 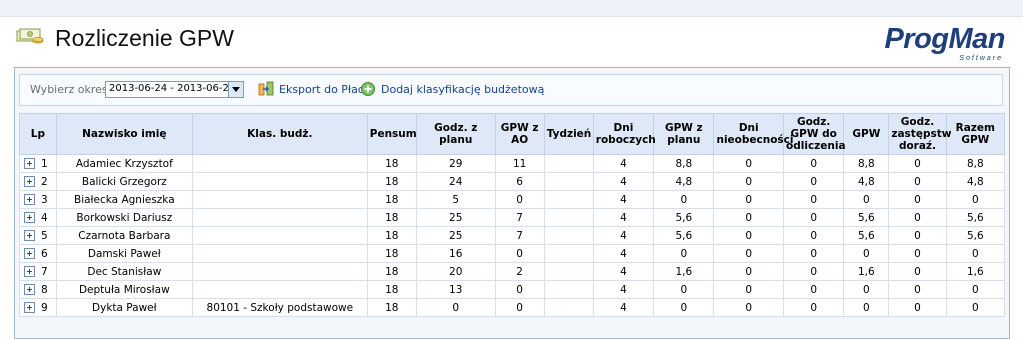 I want to click on logo-main-text: ProgMan, so click(x=944, y=39).